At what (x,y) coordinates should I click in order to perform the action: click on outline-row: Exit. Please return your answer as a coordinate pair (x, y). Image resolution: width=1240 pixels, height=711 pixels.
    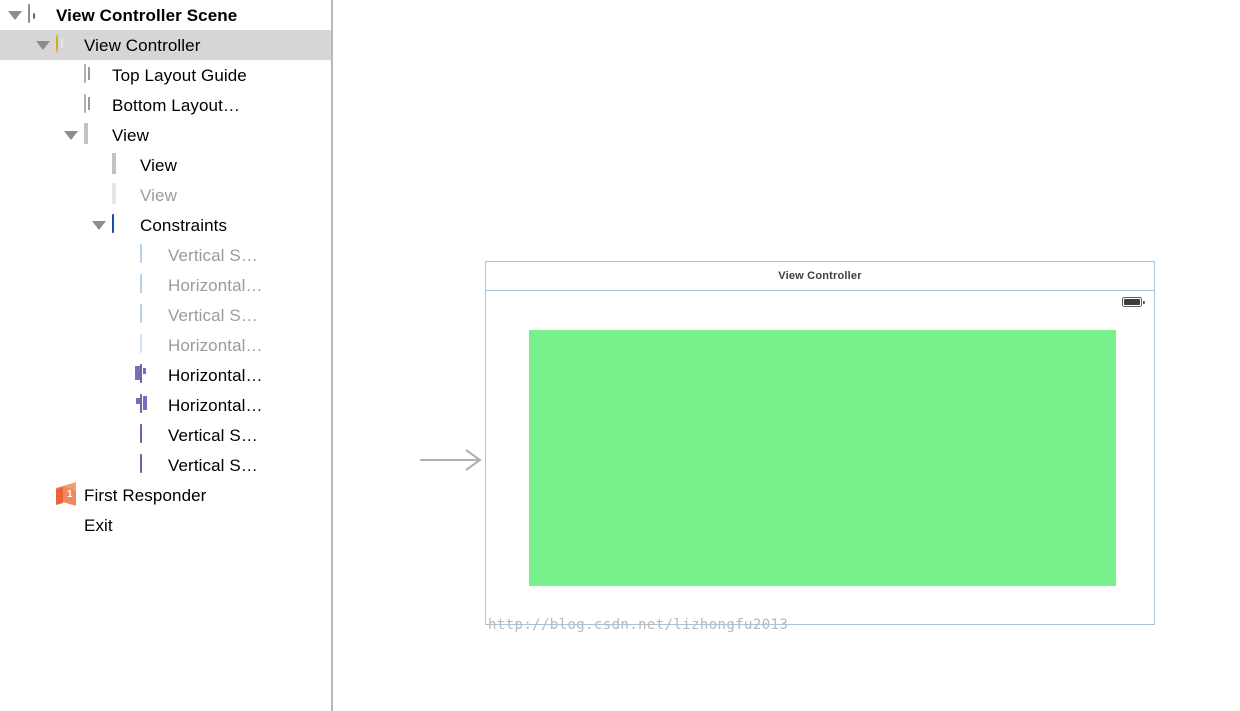
    Looking at the image, I should click on (165, 525).